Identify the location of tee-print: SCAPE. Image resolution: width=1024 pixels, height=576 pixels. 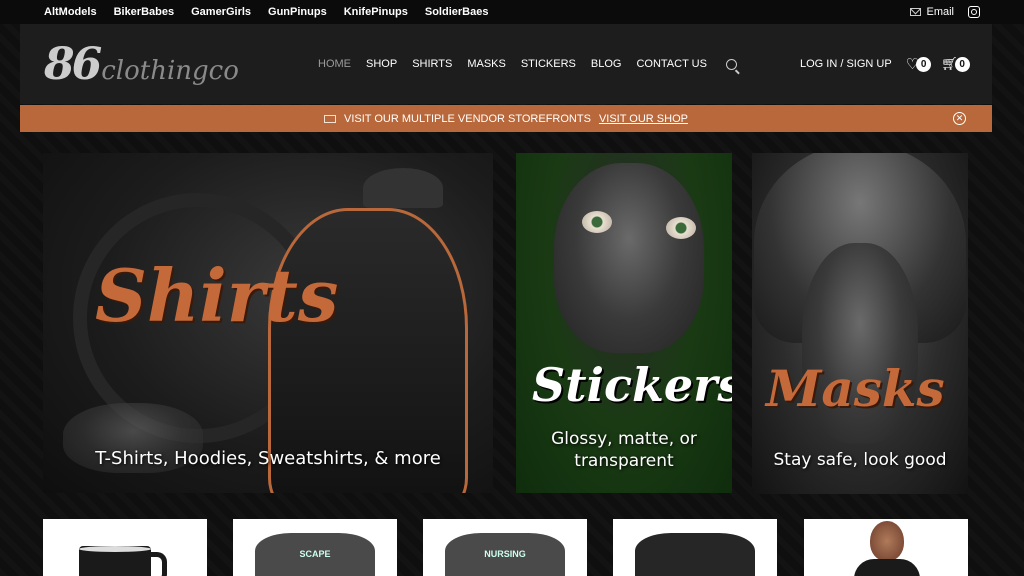
(315, 554).